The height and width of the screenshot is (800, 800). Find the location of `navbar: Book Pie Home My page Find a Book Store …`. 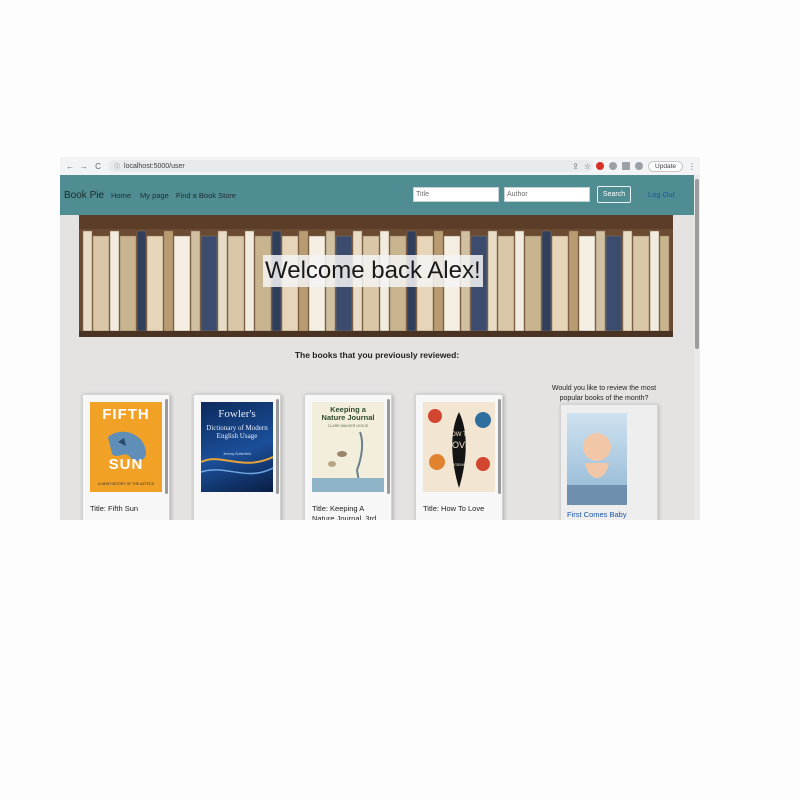

navbar: Book Pie Home My page Find a Book Store … is located at coordinates (380, 195).